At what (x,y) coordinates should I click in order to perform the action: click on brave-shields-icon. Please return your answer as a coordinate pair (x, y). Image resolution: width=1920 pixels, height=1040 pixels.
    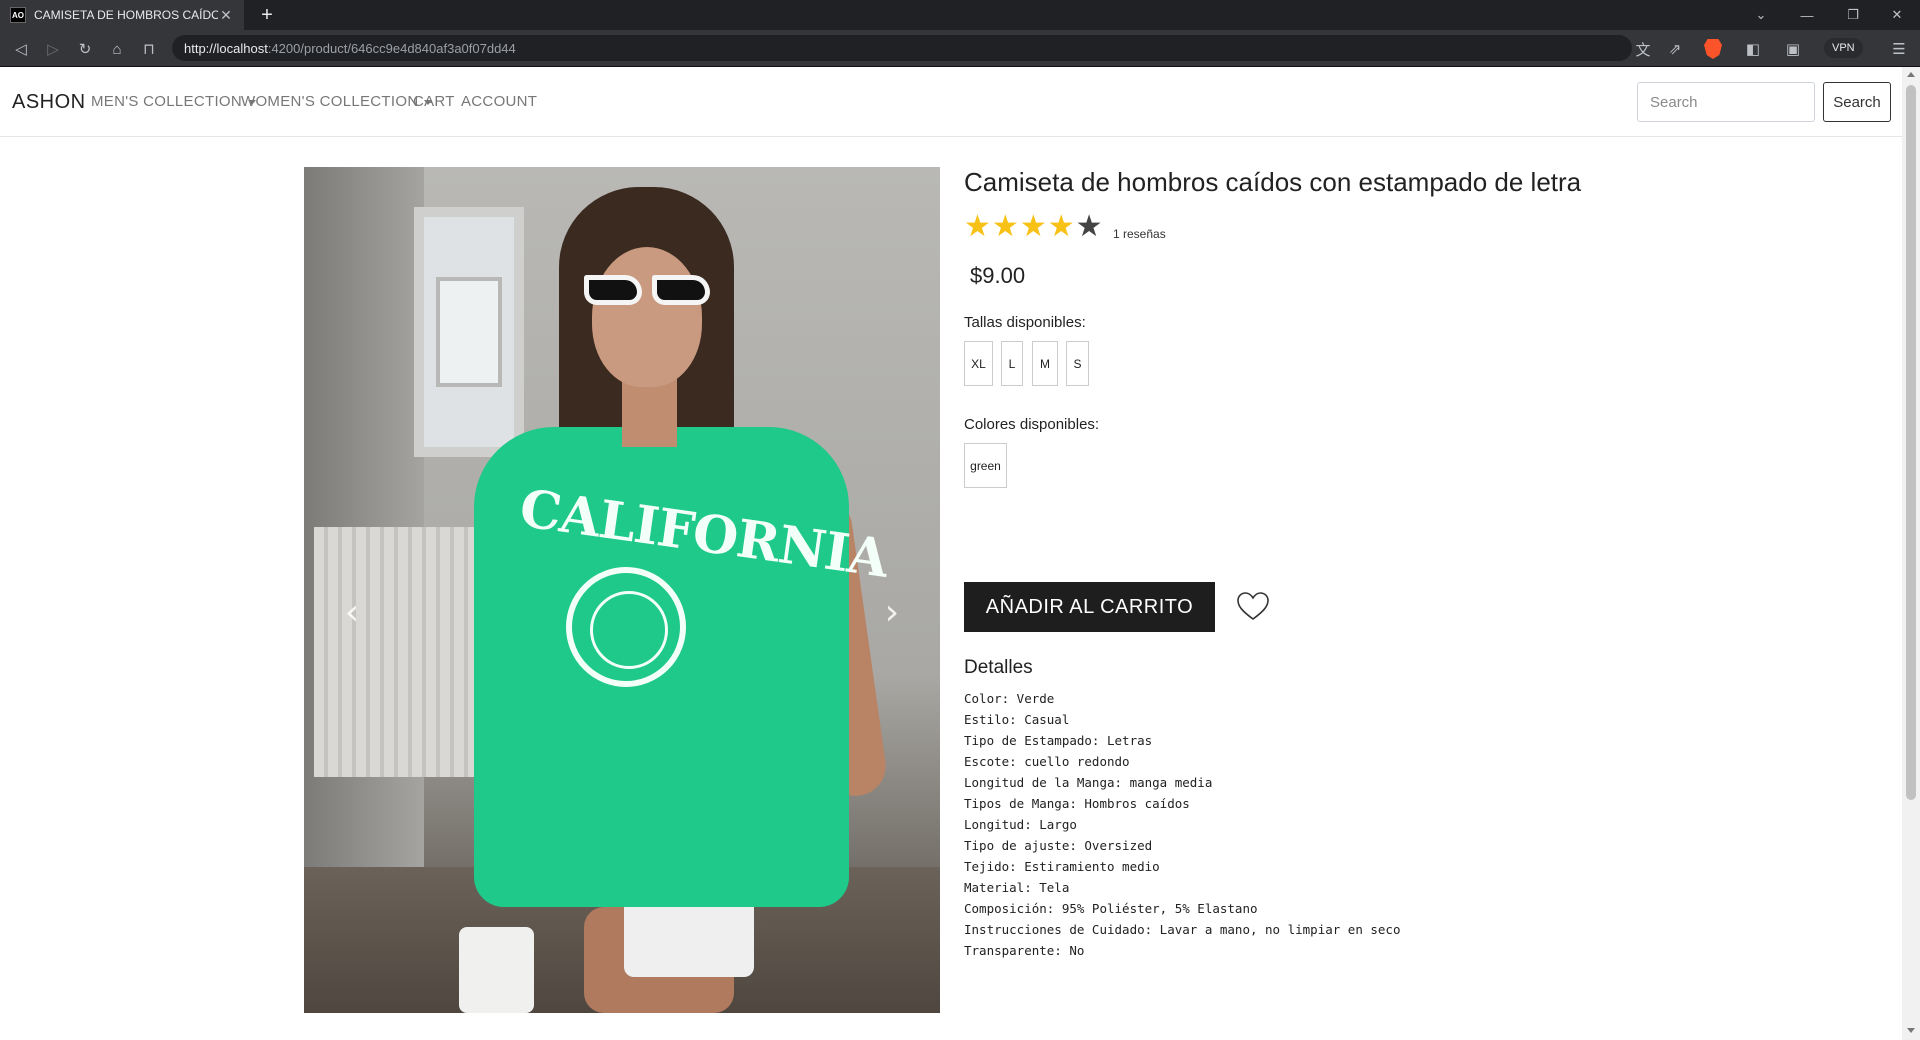
    Looking at the image, I should click on (1713, 49).